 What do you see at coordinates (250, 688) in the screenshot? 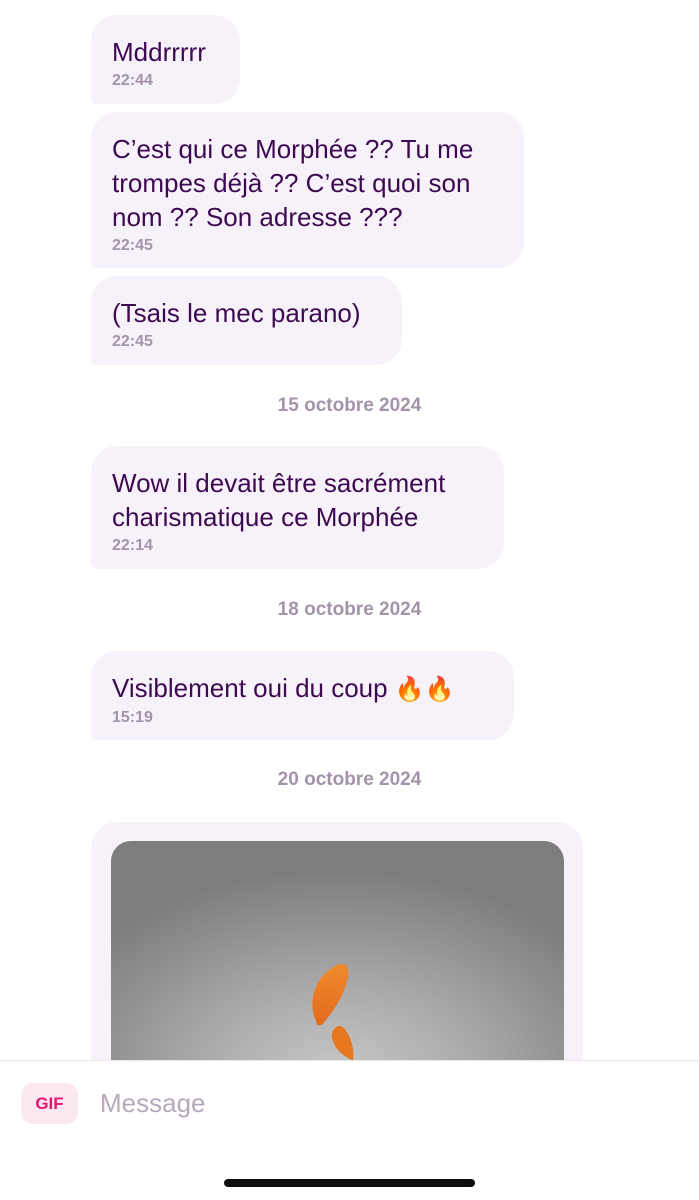
I see `message-text-content: Visiblement oui du coup` at bounding box center [250, 688].